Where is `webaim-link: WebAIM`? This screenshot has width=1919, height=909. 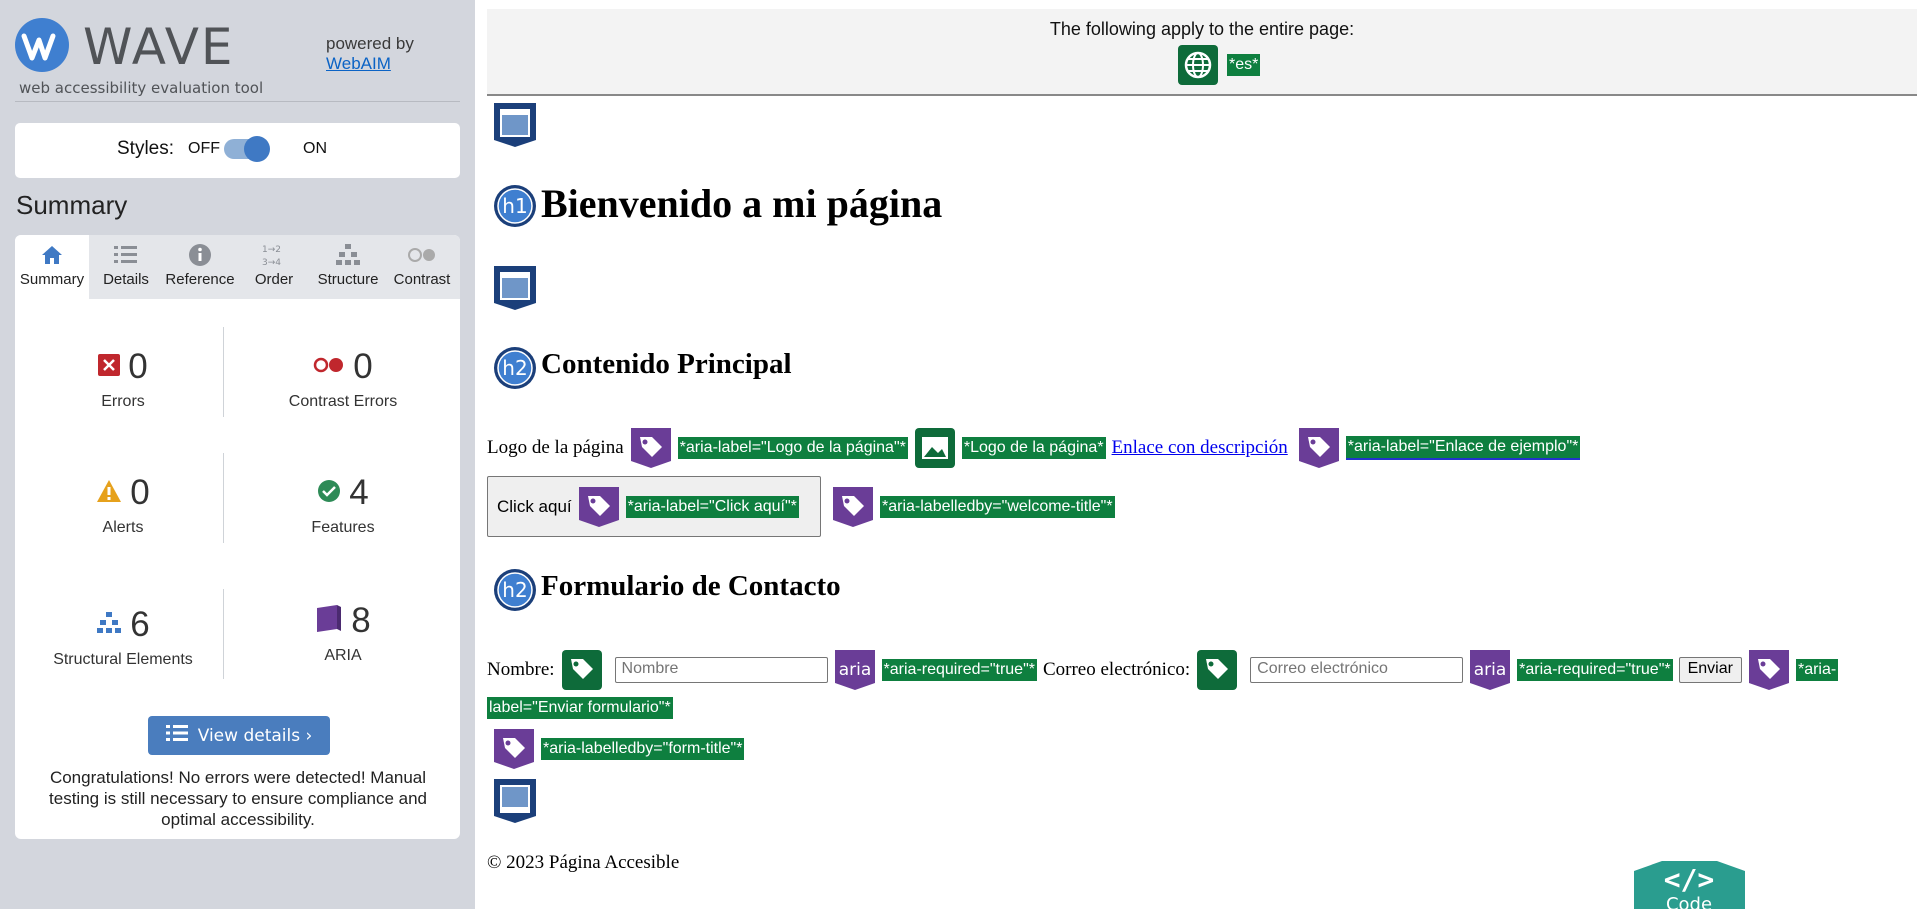 webaim-link: WebAIM is located at coordinates (370, 64).